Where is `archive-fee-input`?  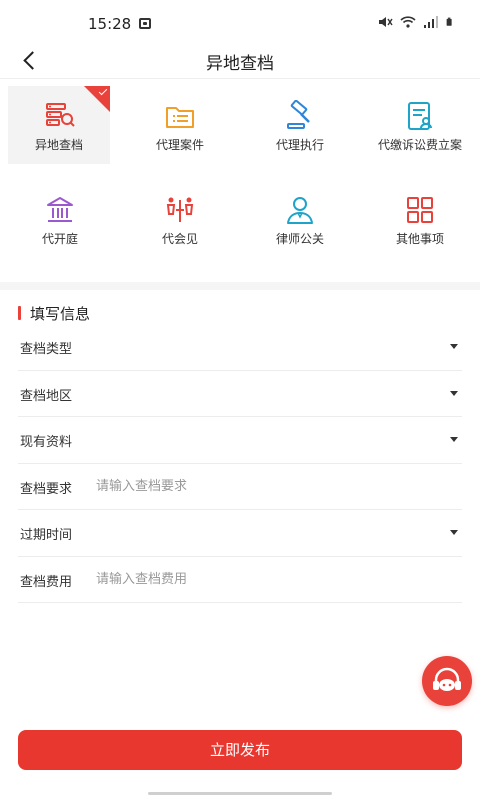 archive-fee-input is located at coordinates (266, 579).